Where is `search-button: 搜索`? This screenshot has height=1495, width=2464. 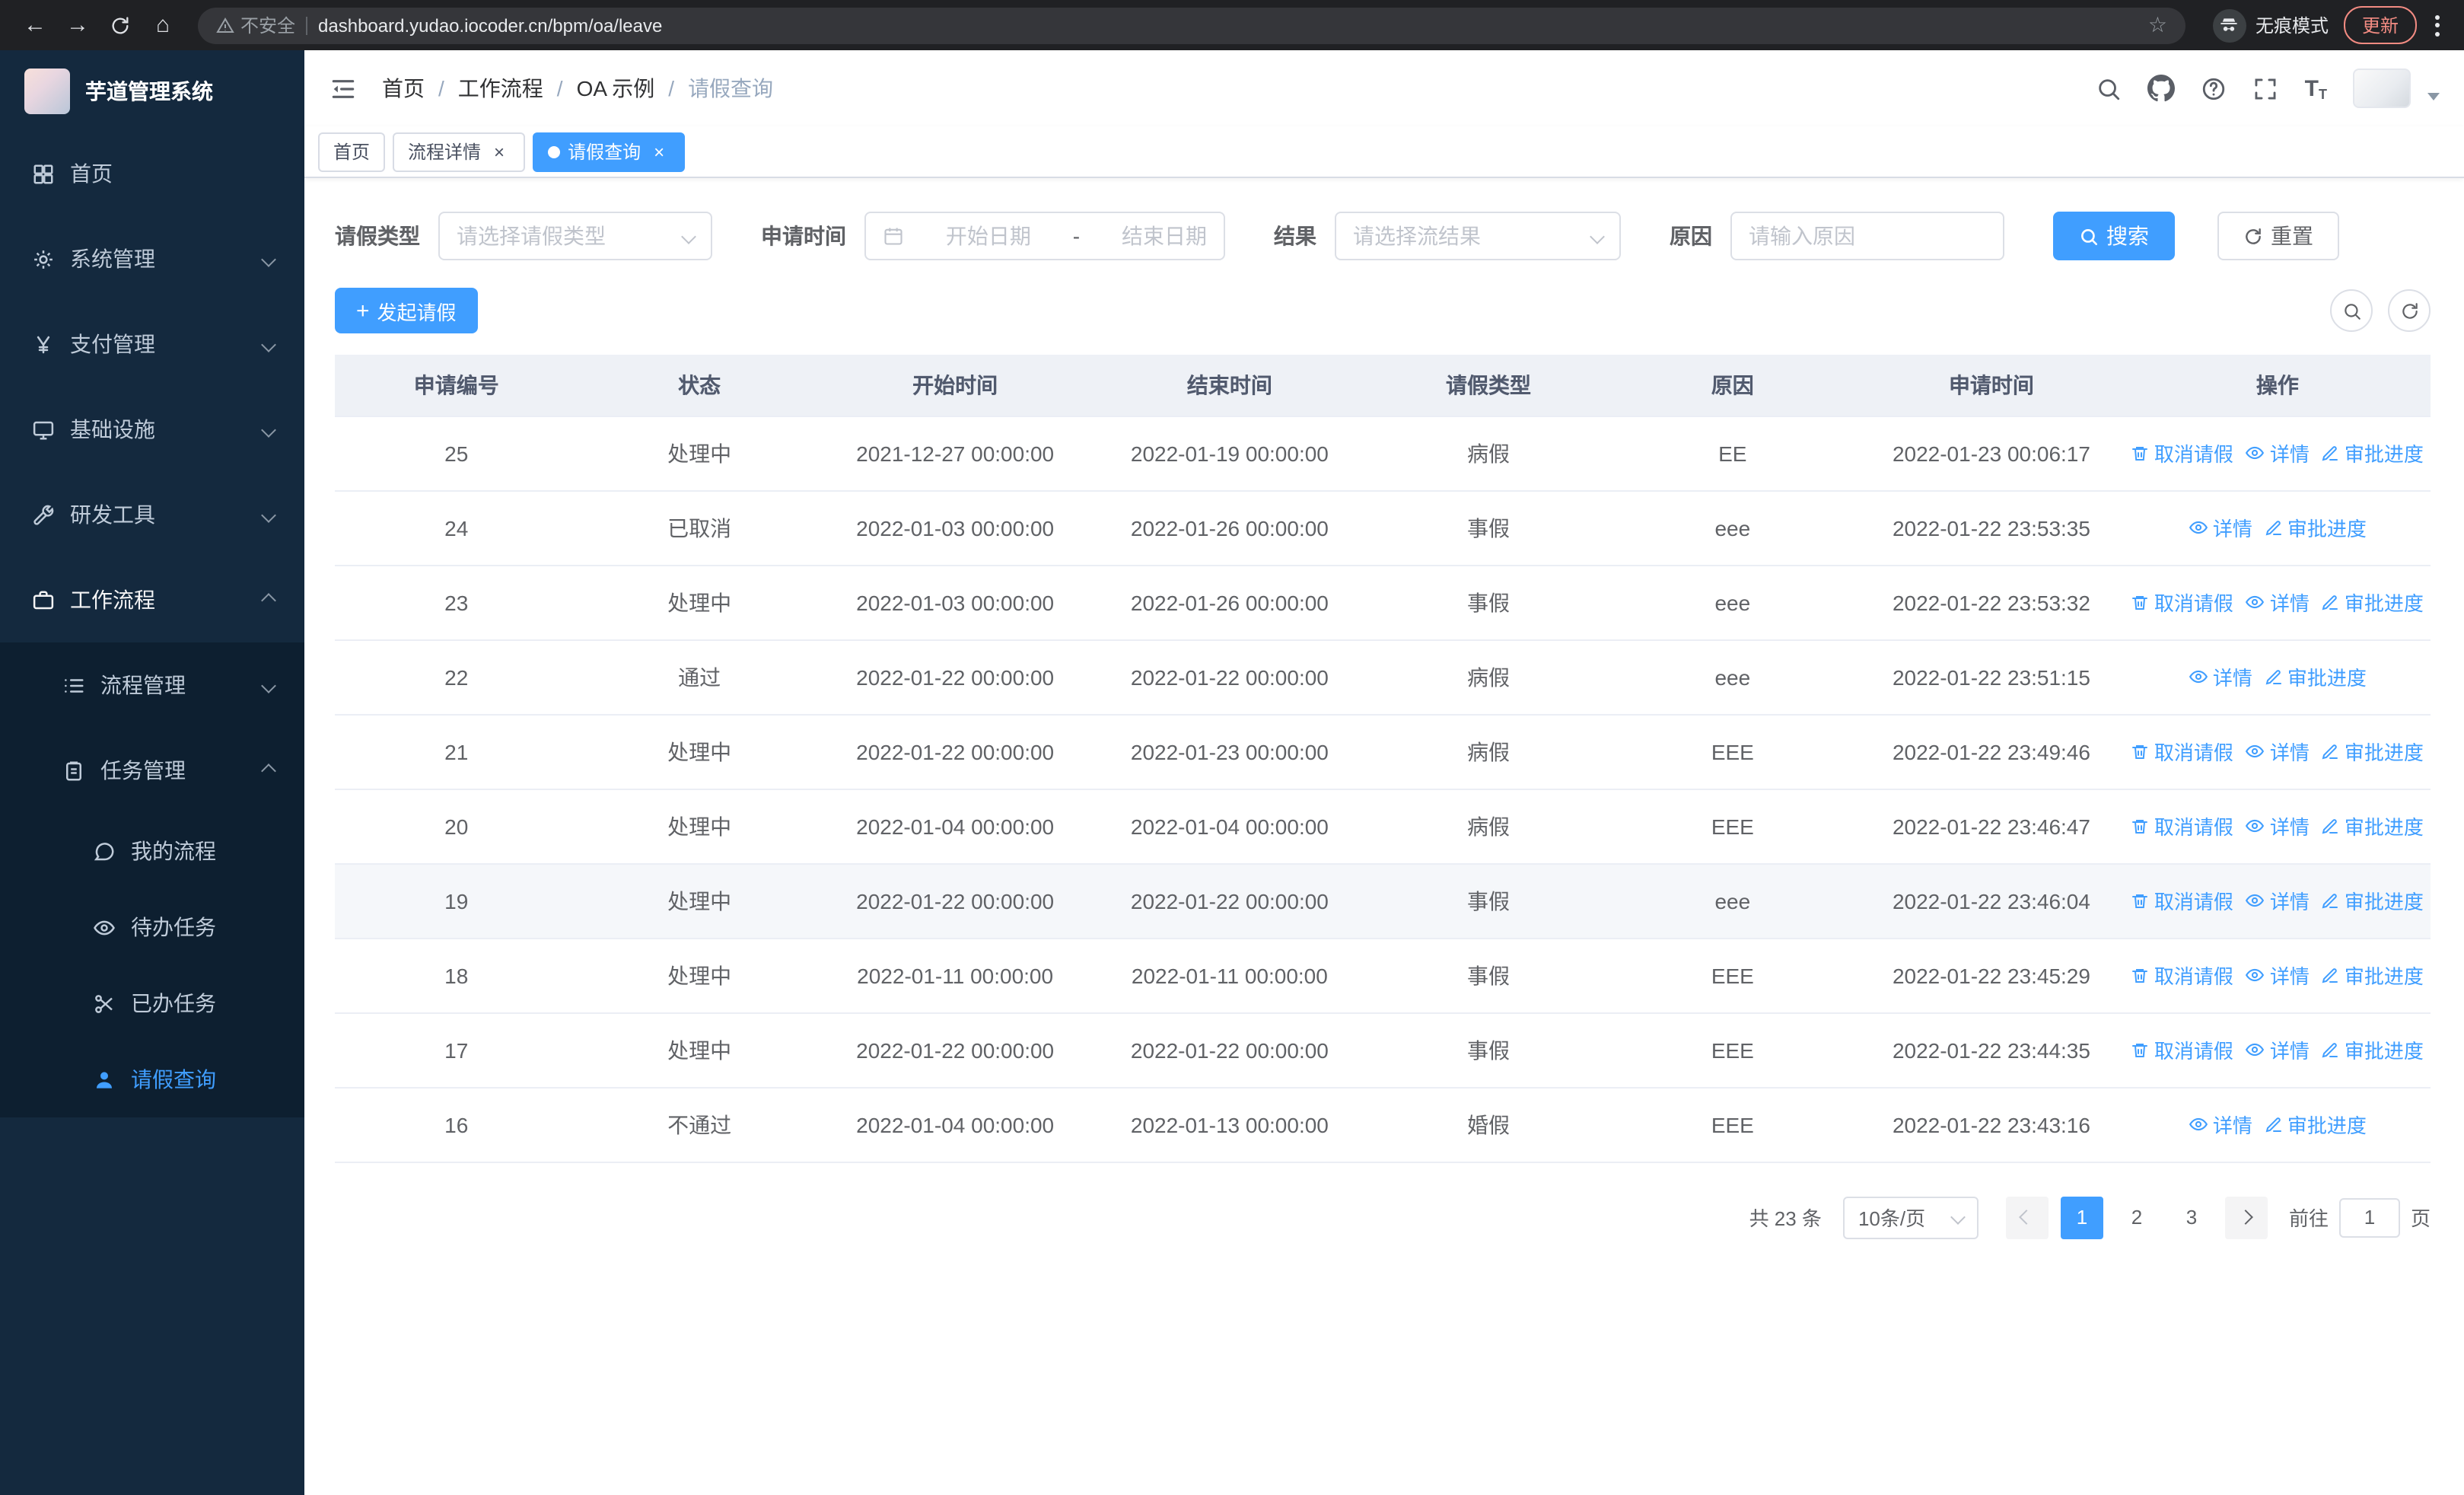
search-button: 搜索 is located at coordinates (2114, 236).